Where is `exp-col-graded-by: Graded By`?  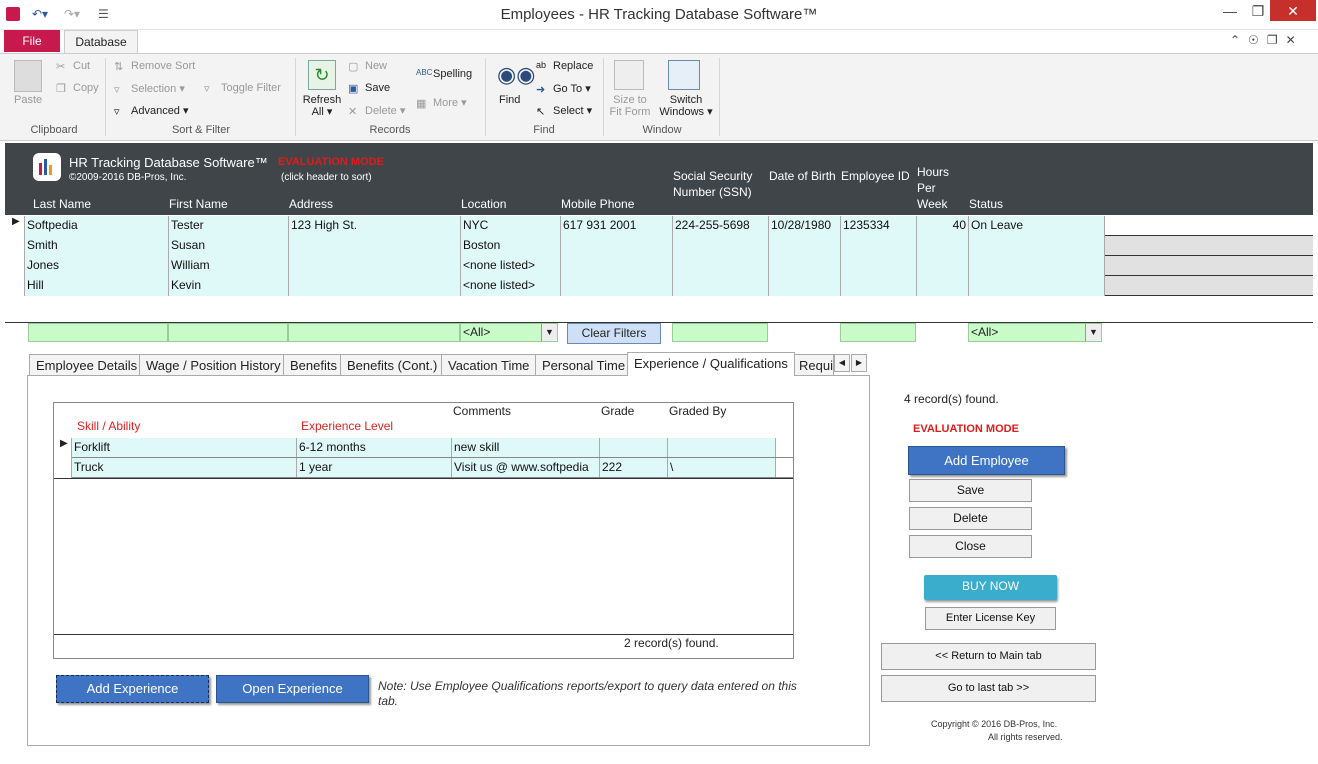
exp-col-graded-by: Graded By is located at coordinates (697, 411).